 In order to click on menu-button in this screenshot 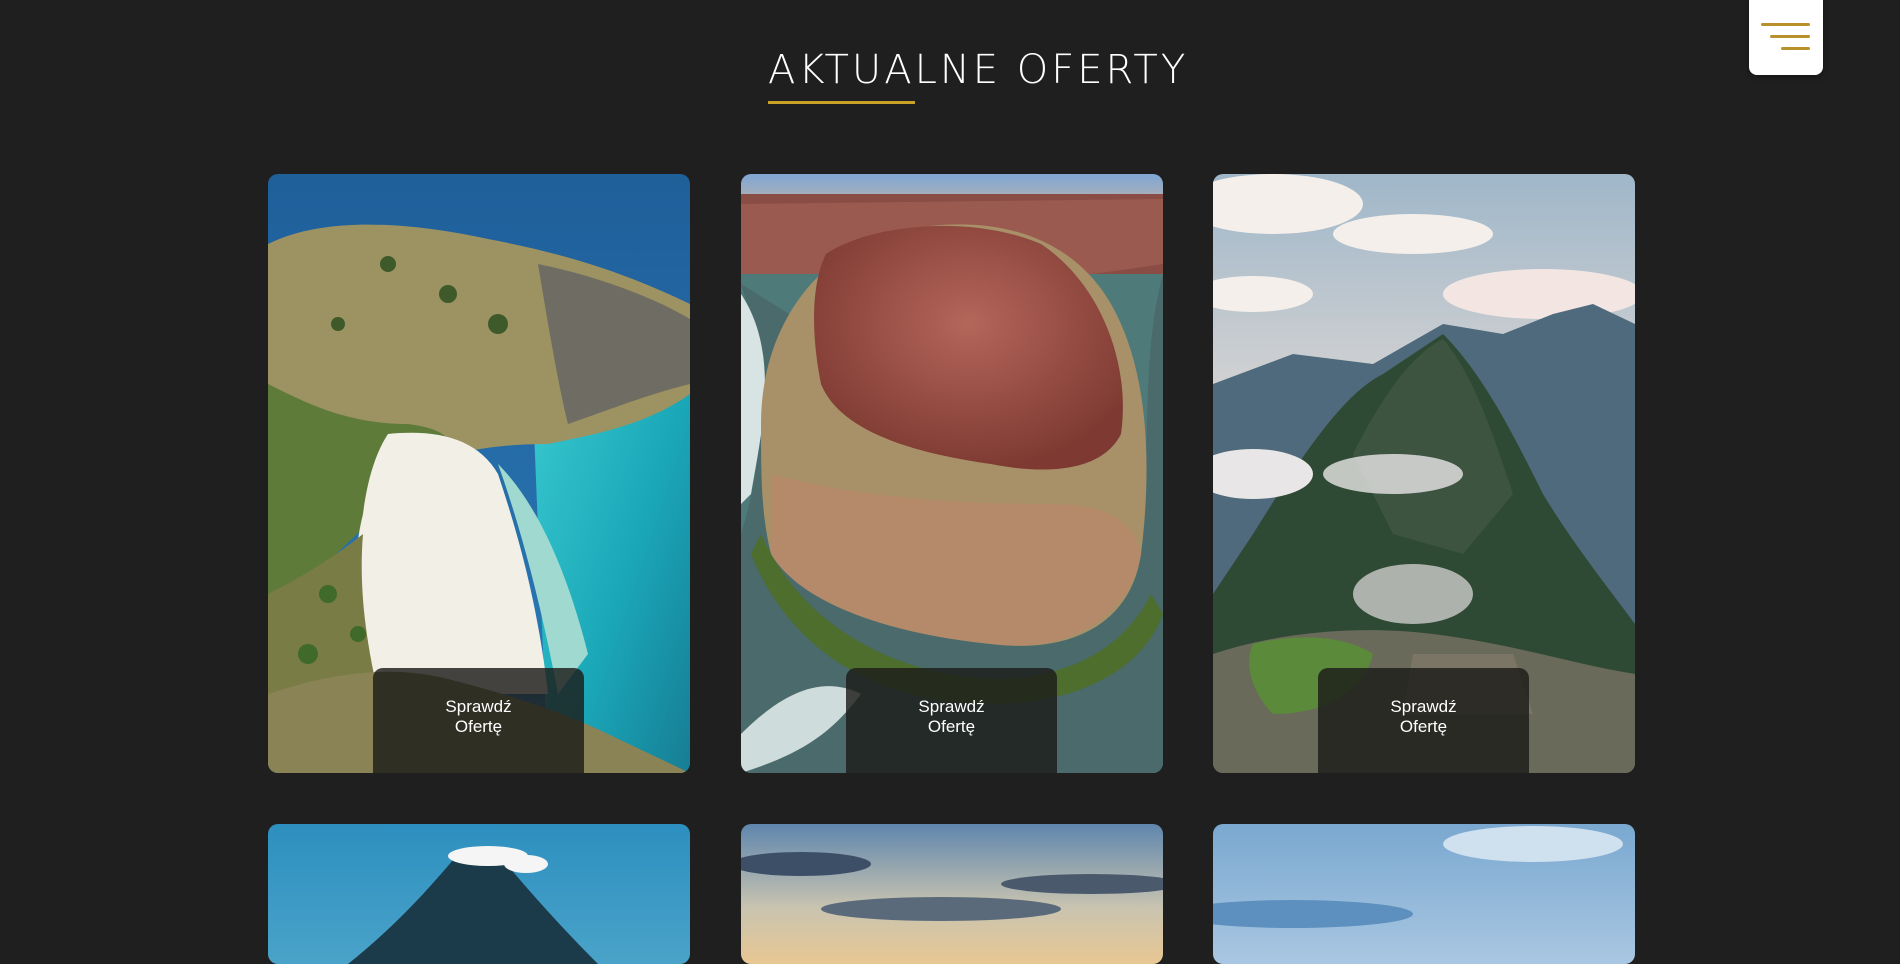, I will do `click(1786, 37)`.